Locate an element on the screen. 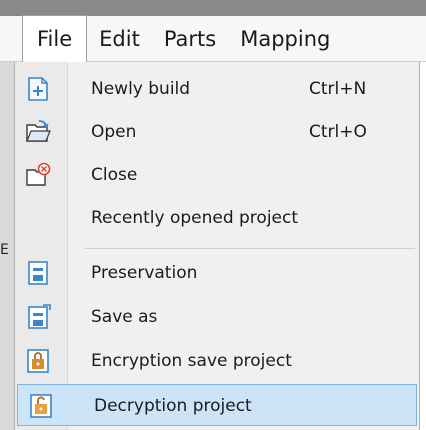 This screenshot has width=426, height=430. shortcut-label: Ctrl+N is located at coordinates (338, 89).